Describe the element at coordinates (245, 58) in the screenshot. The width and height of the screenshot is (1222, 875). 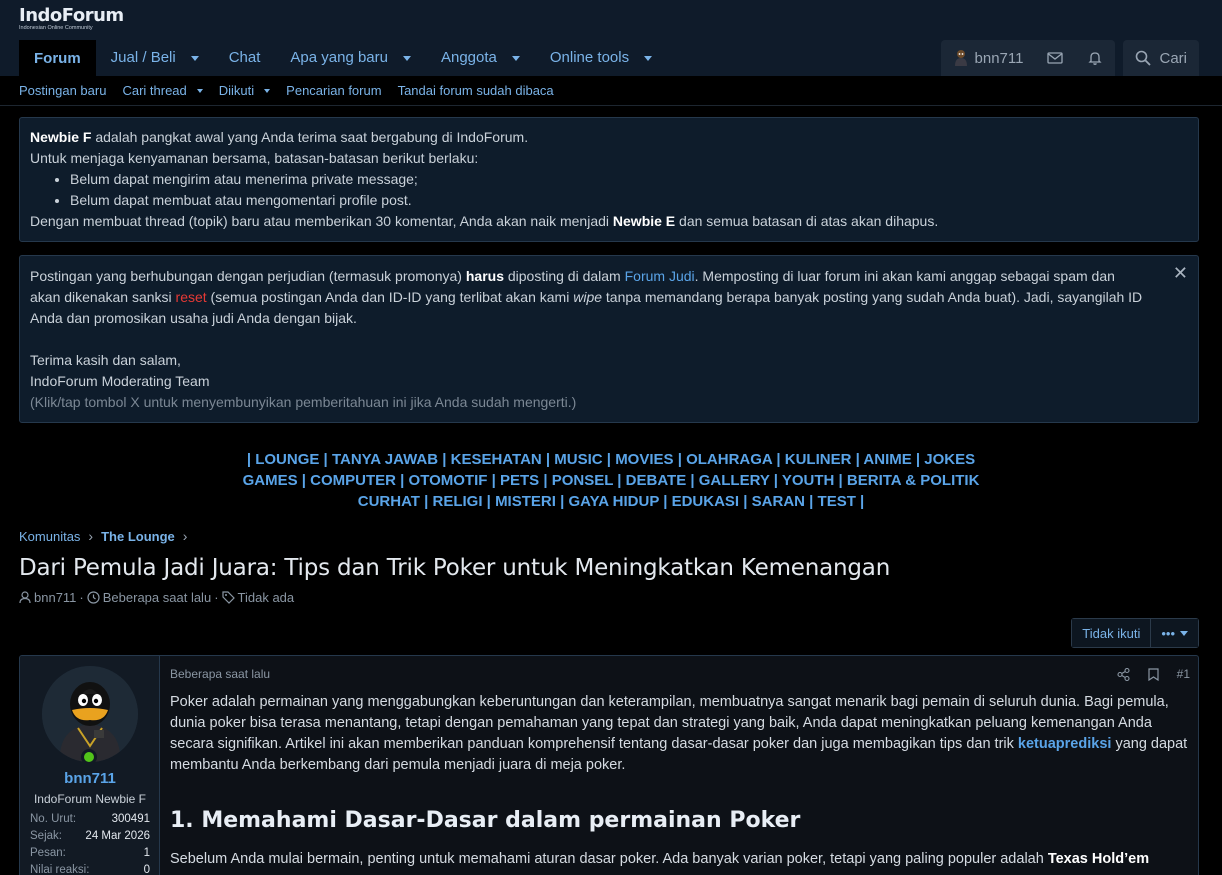
I see `nav-tab-chat: Chat` at that location.